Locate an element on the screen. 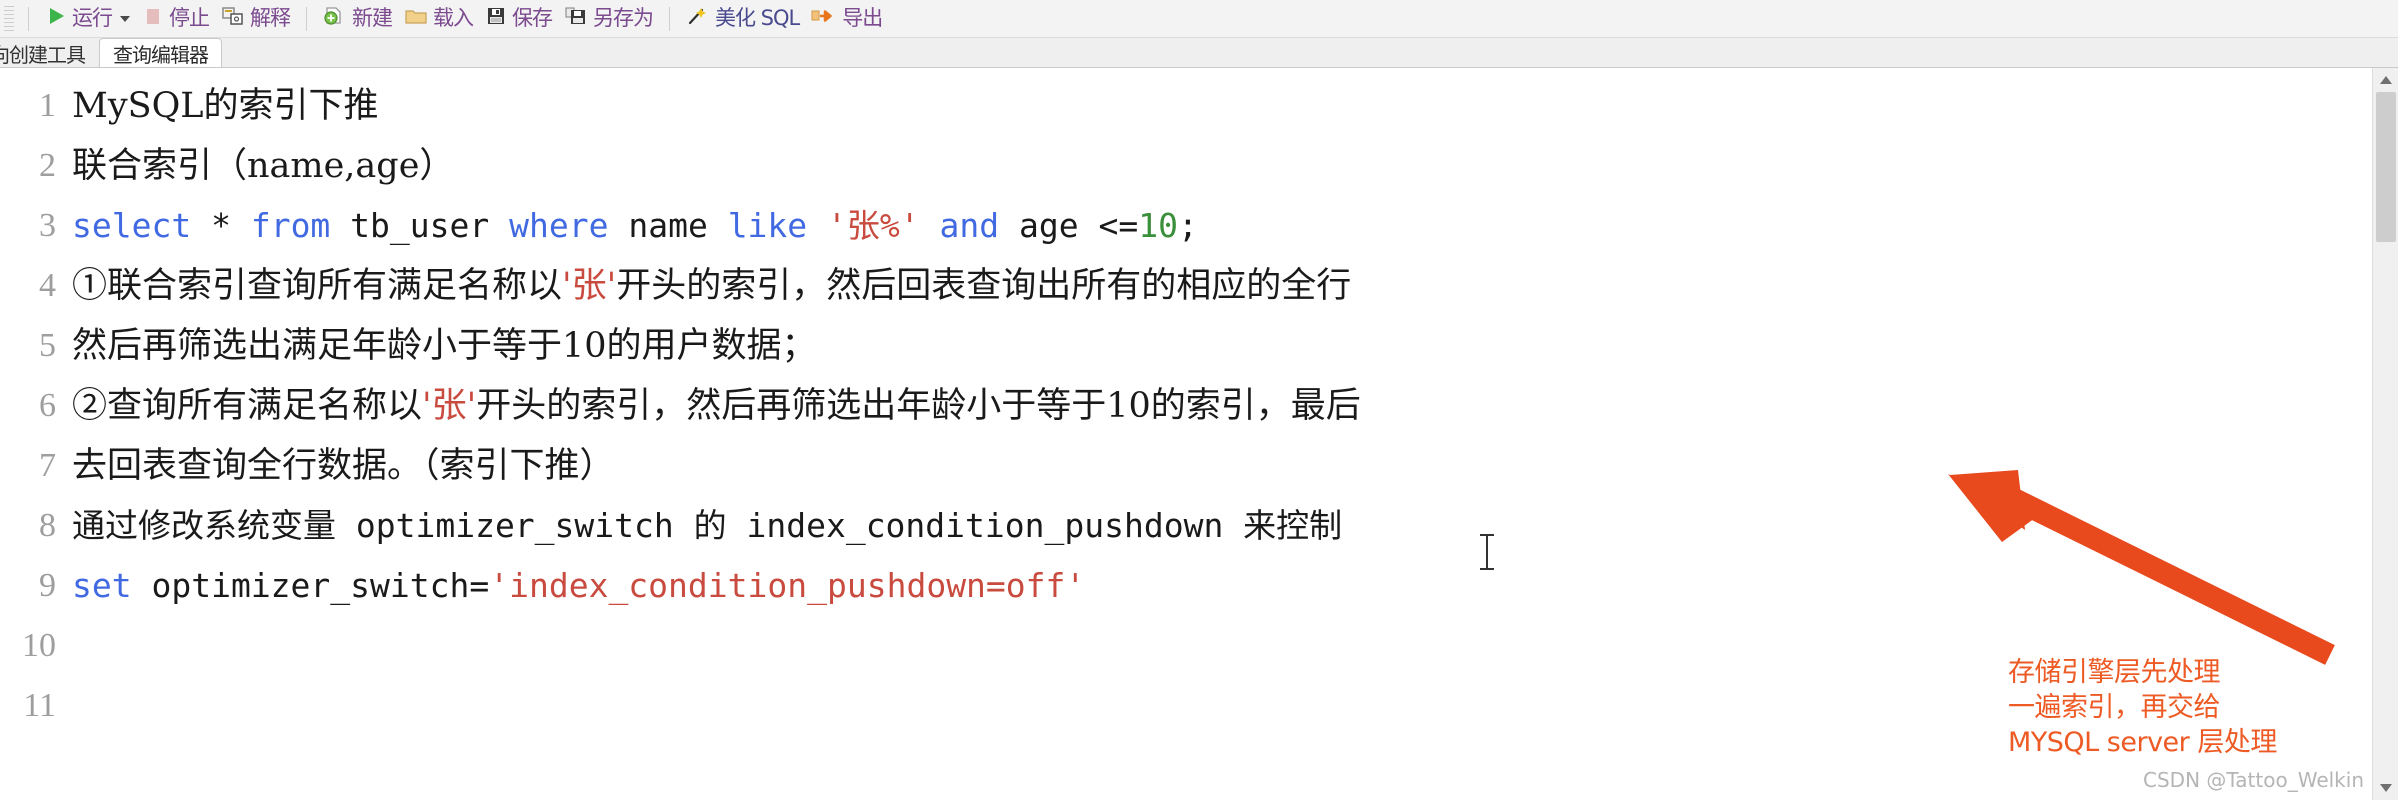  code-token: 开头的索引，然后回表查询出所有的相应的全行 is located at coordinates (984, 286).